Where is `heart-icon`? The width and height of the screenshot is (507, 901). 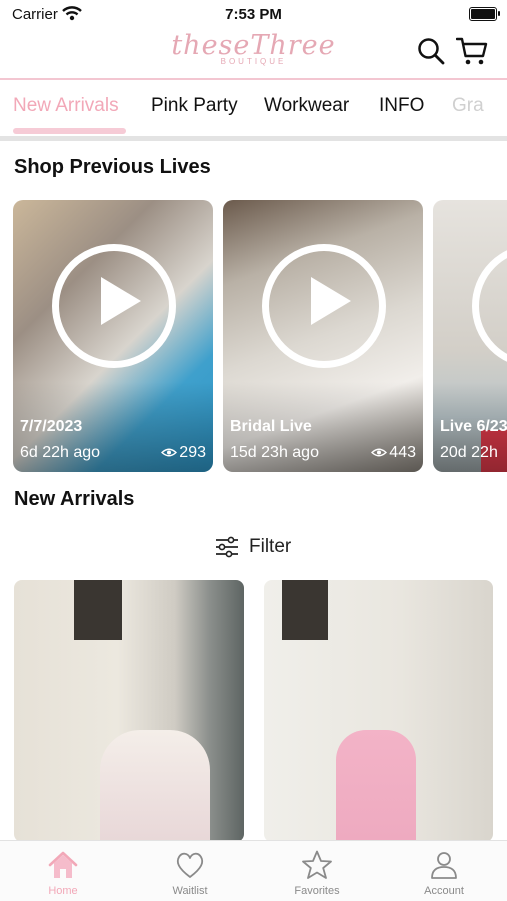 heart-icon is located at coordinates (190, 865).